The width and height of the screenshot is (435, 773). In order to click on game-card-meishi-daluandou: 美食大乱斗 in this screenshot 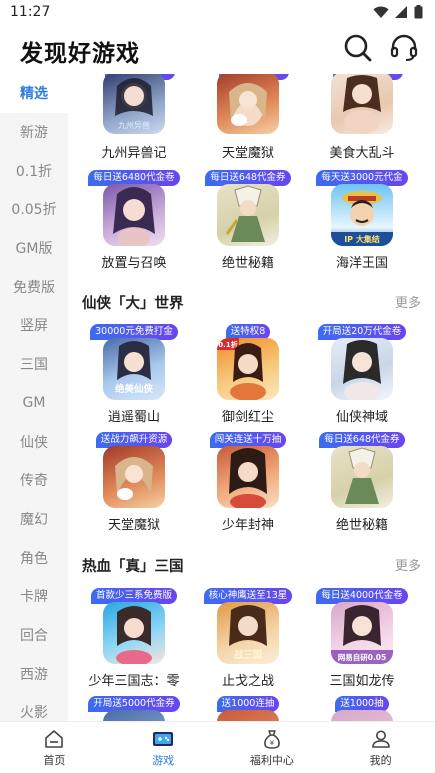, I will do `click(360, 124)`.